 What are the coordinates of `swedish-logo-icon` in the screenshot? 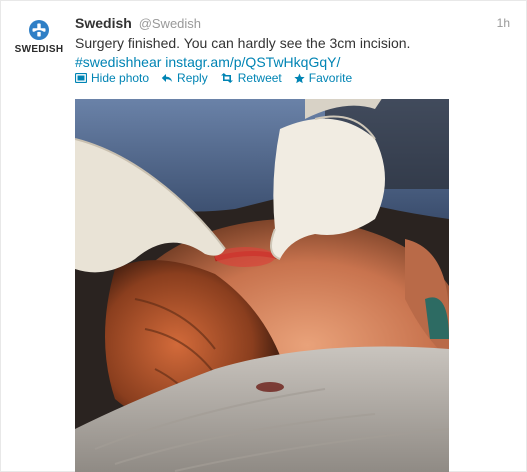 It's located at (39, 30).